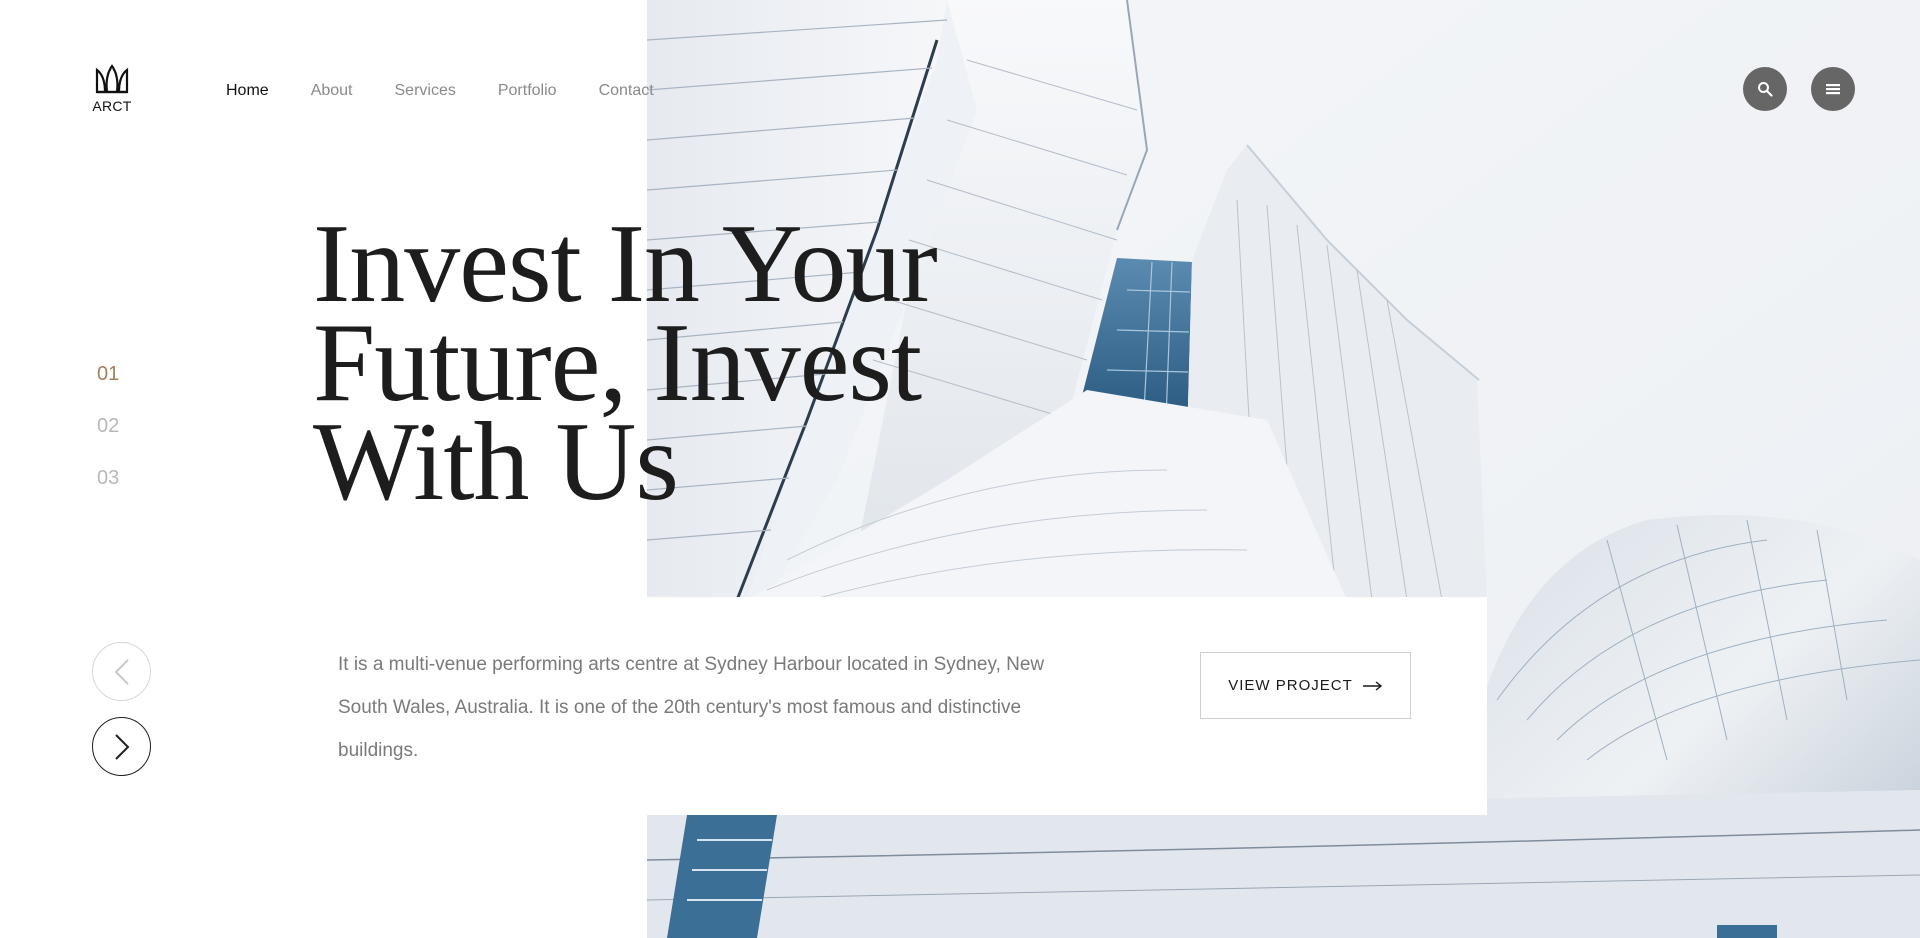 The width and height of the screenshot is (1920, 938). I want to click on chevron-left-icon, so click(121, 671).